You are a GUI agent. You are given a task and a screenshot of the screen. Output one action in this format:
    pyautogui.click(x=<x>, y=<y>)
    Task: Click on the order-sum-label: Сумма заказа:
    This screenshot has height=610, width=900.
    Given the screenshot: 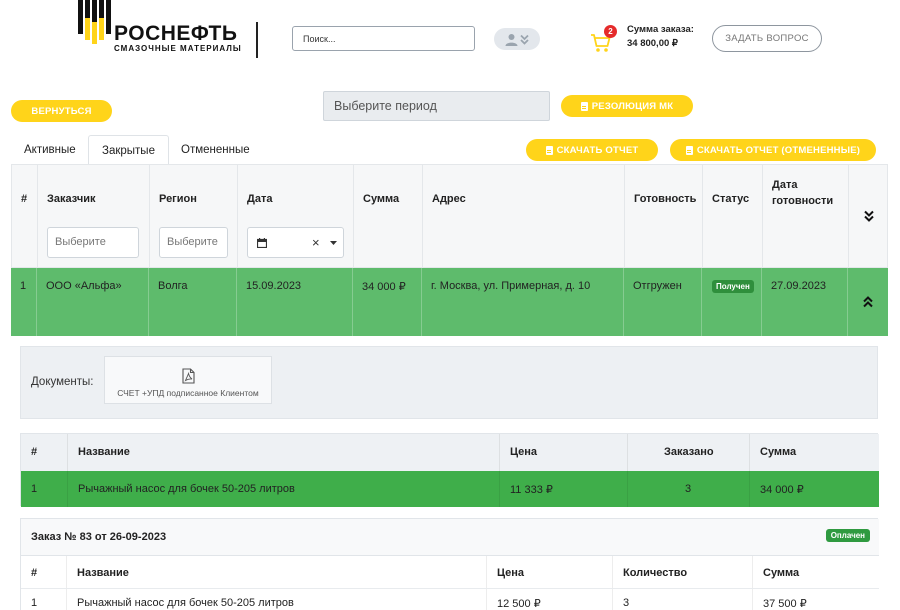 What is the action you would take?
    pyautogui.click(x=660, y=29)
    